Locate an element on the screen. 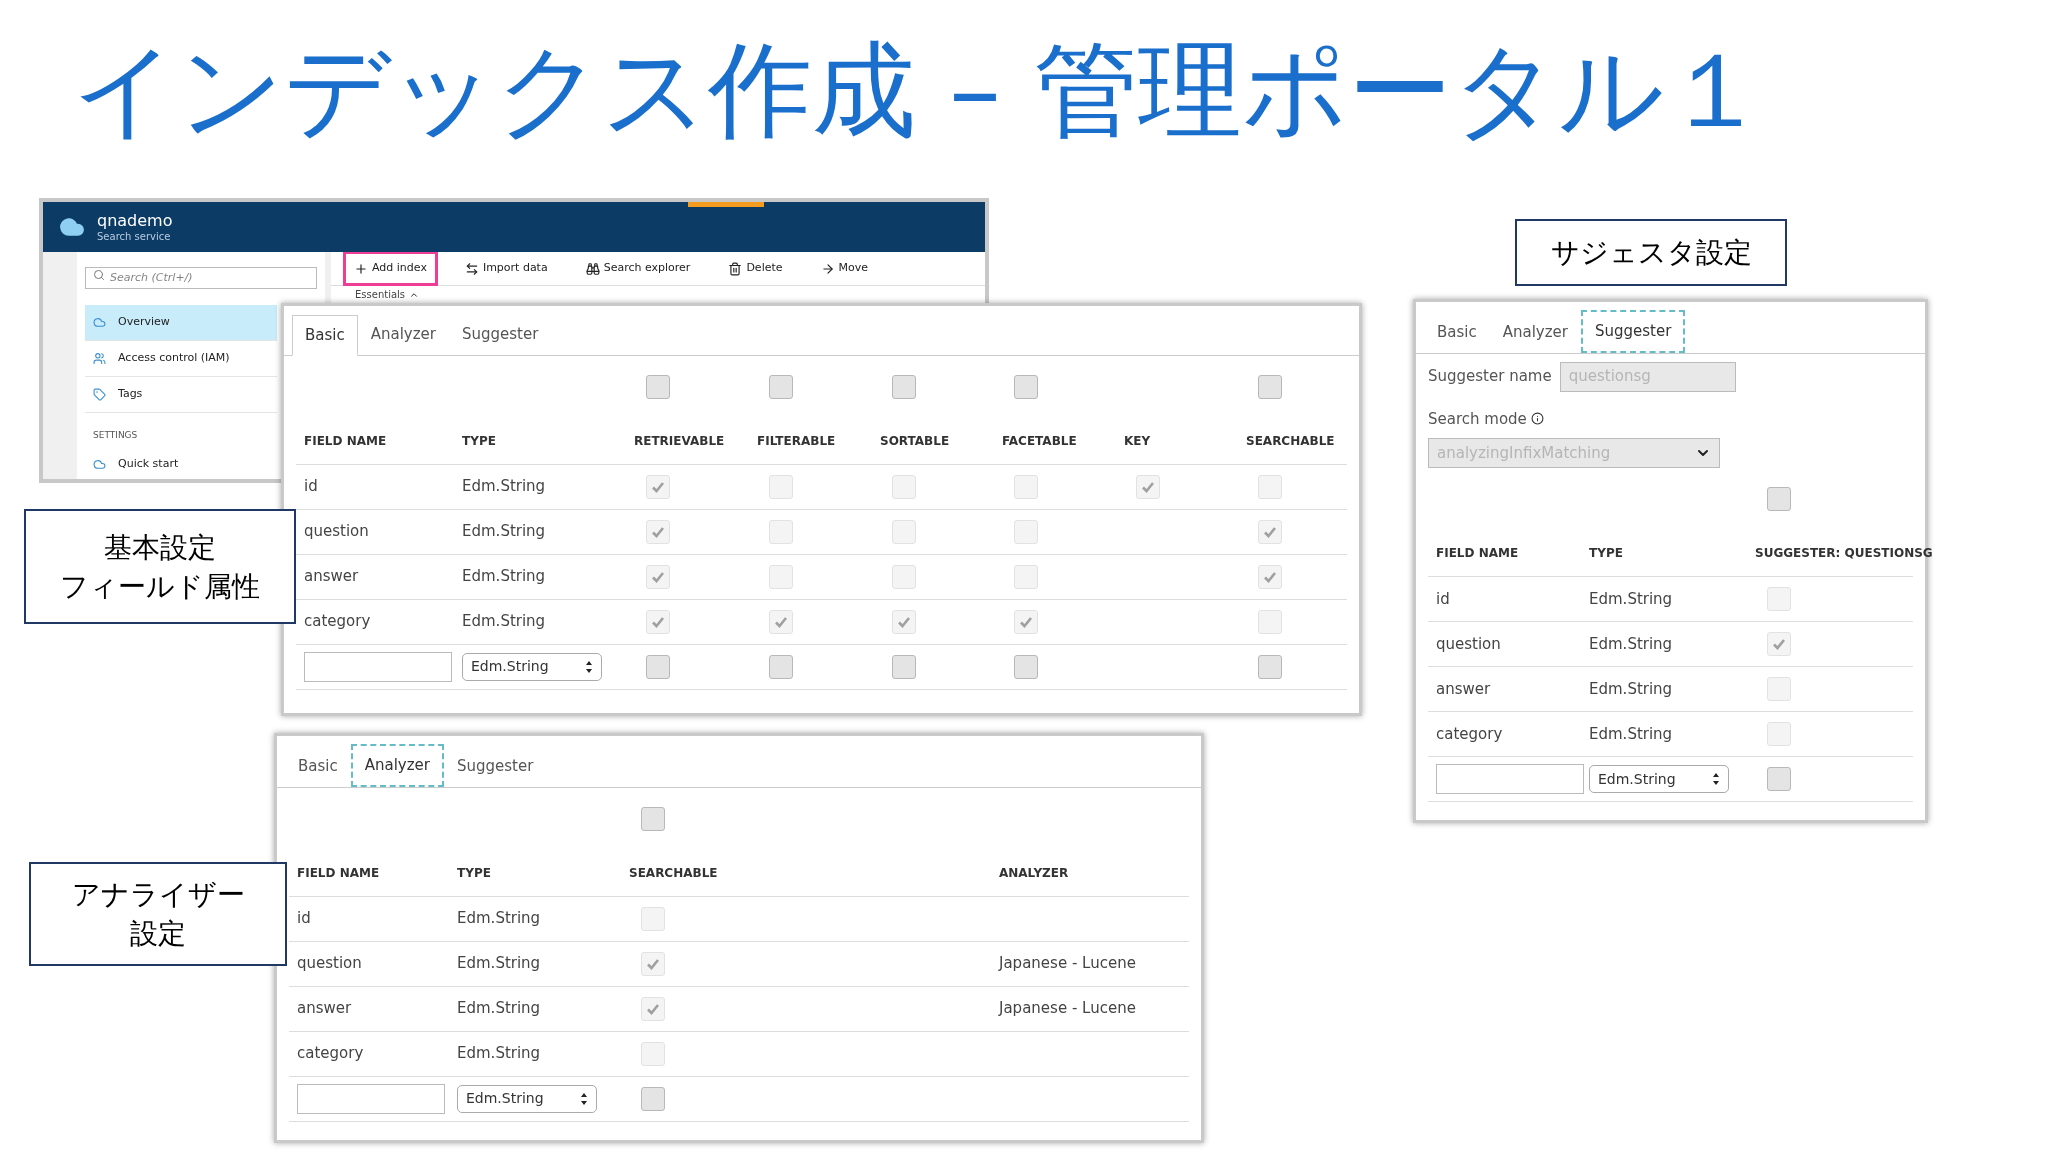 This screenshot has height=1152, width=2048. callout-text: アナライザー is located at coordinates (158, 894).